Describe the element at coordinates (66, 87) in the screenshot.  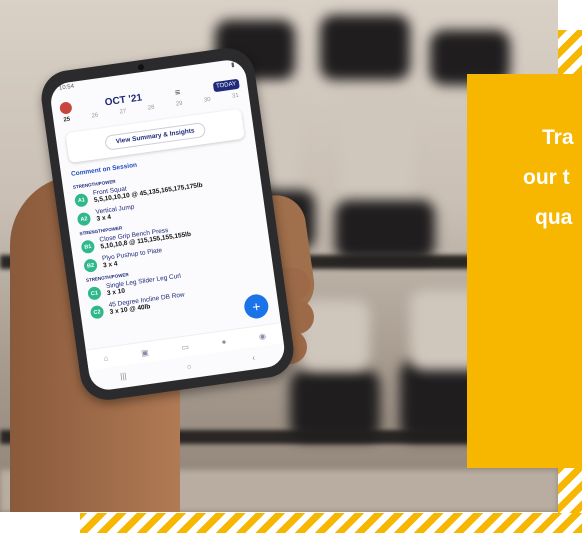
I see `status-time: 10:54` at that location.